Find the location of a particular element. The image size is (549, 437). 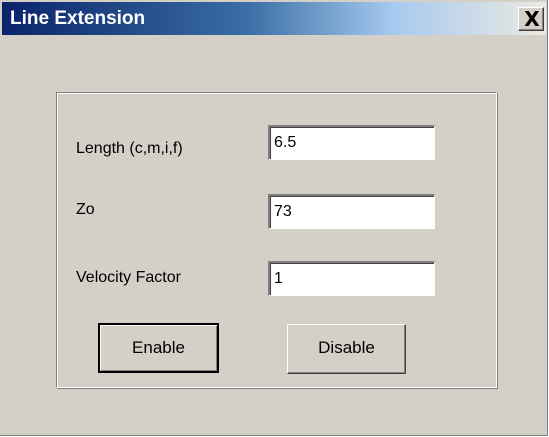

window-title: Line Extension is located at coordinates (78, 18).